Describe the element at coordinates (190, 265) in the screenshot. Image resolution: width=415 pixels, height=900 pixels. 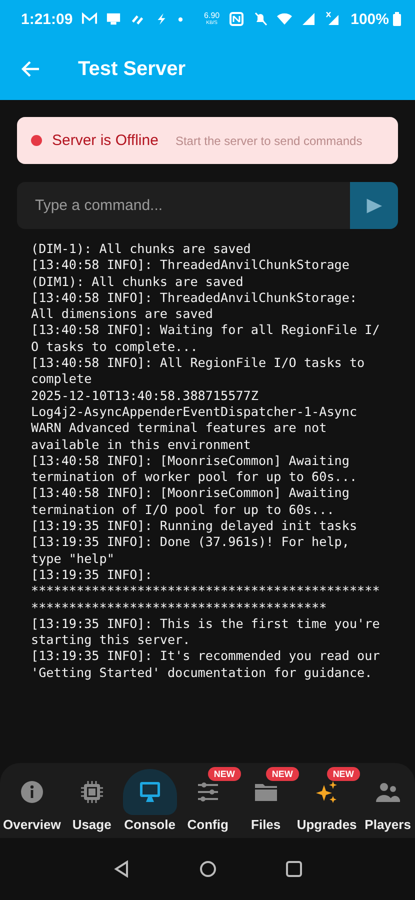
I see `console-line: [13:40:58 INFO]: ThreadedAnvilChunkStorage` at that location.